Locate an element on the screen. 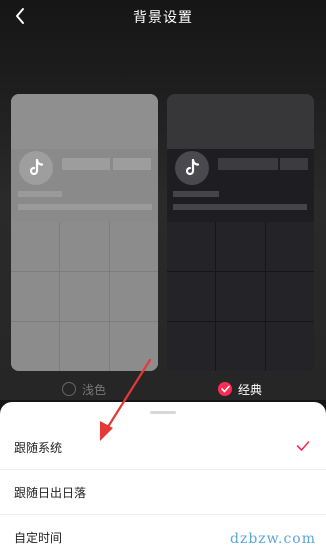 Image resolution: width=326 pixels, height=553 pixels. theme-option-label: 浅色 is located at coordinates (94, 389).